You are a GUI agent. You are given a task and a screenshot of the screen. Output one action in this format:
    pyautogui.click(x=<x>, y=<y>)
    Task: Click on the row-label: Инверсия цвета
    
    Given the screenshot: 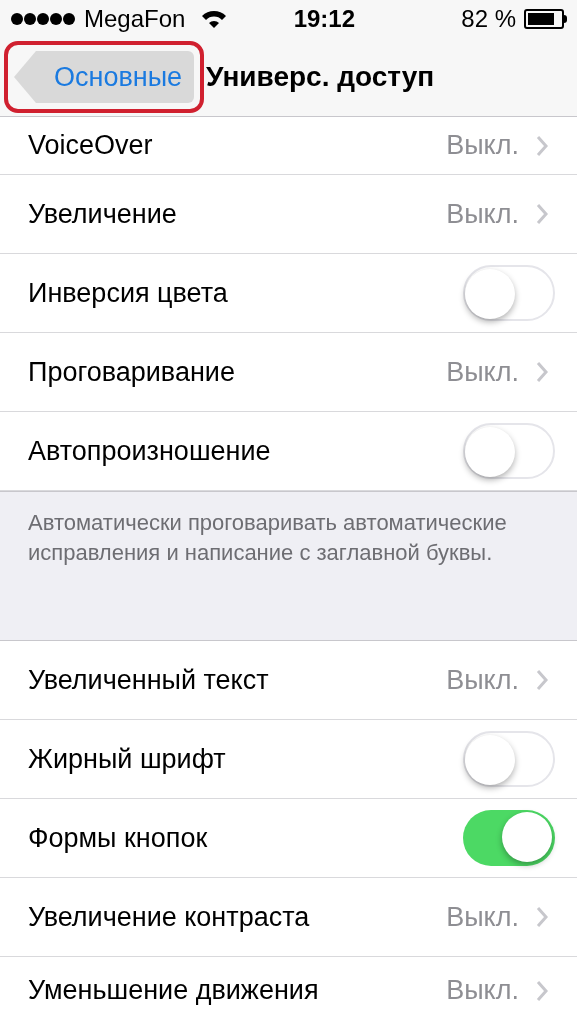 What is the action you would take?
    pyautogui.click(x=128, y=293)
    